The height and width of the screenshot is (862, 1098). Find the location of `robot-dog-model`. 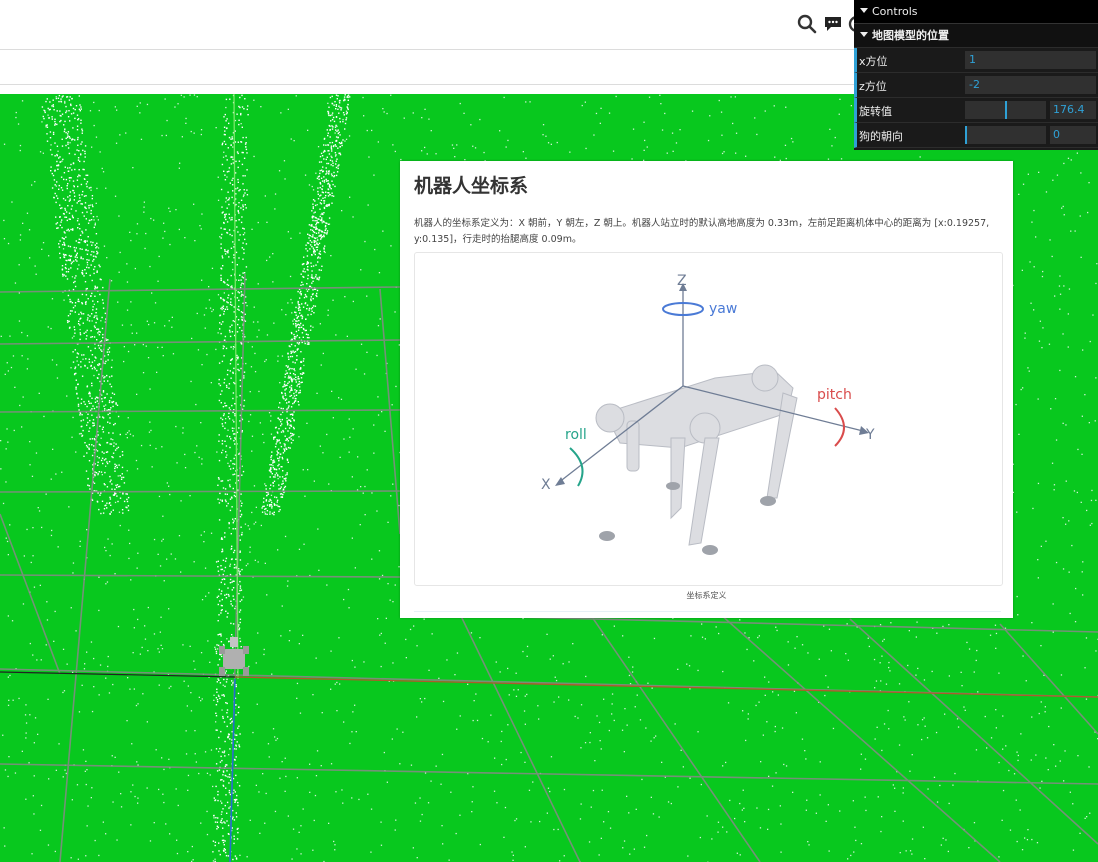

robot-dog-model is located at coordinates (234, 656).